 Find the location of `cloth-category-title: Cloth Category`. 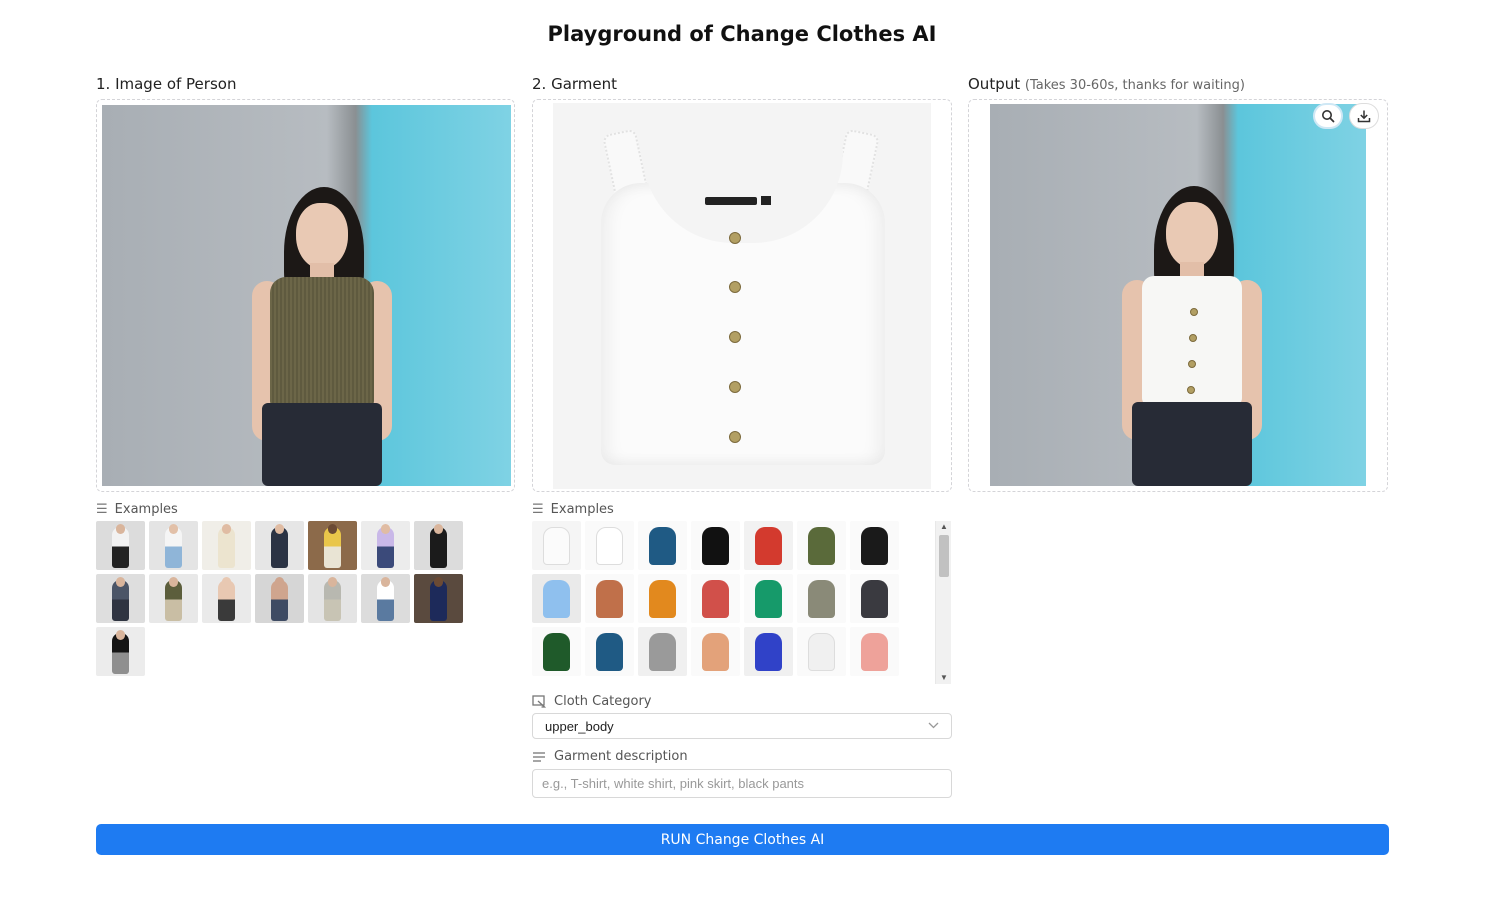

cloth-category-title: Cloth Category is located at coordinates (603, 701).